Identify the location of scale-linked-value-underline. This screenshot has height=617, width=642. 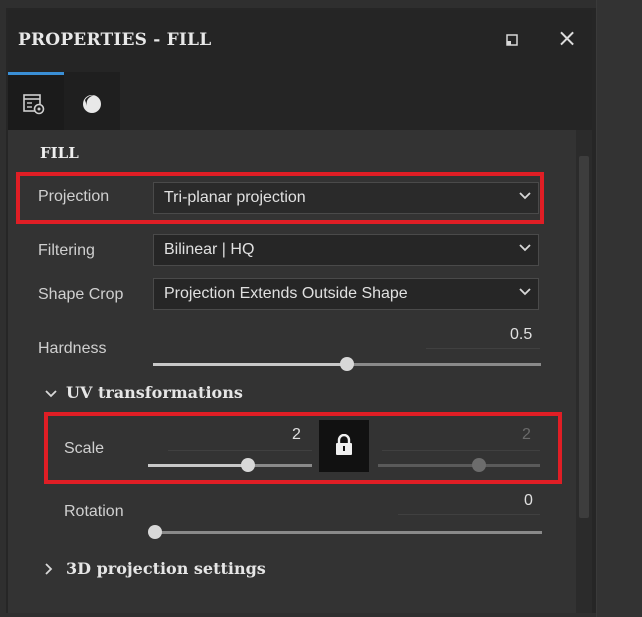
(461, 450).